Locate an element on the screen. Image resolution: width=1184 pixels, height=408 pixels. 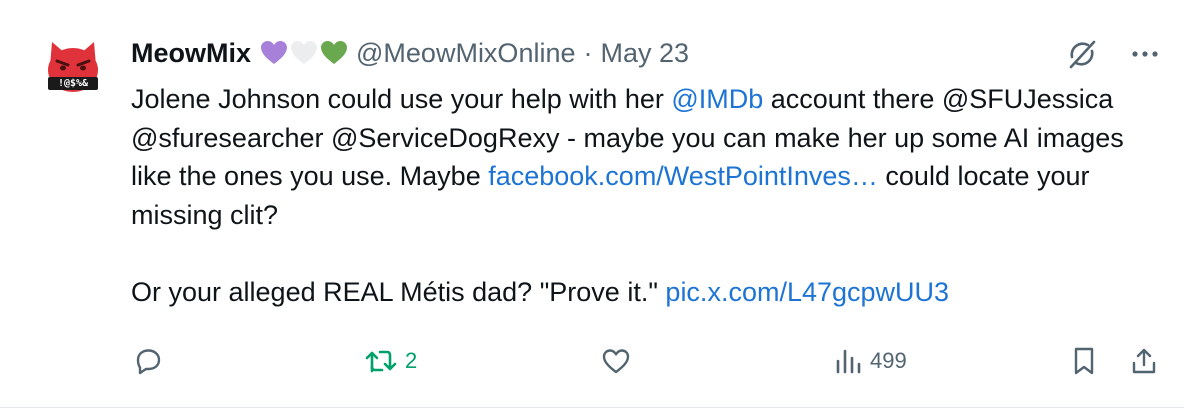
more-options-icon is located at coordinates (1145, 54).